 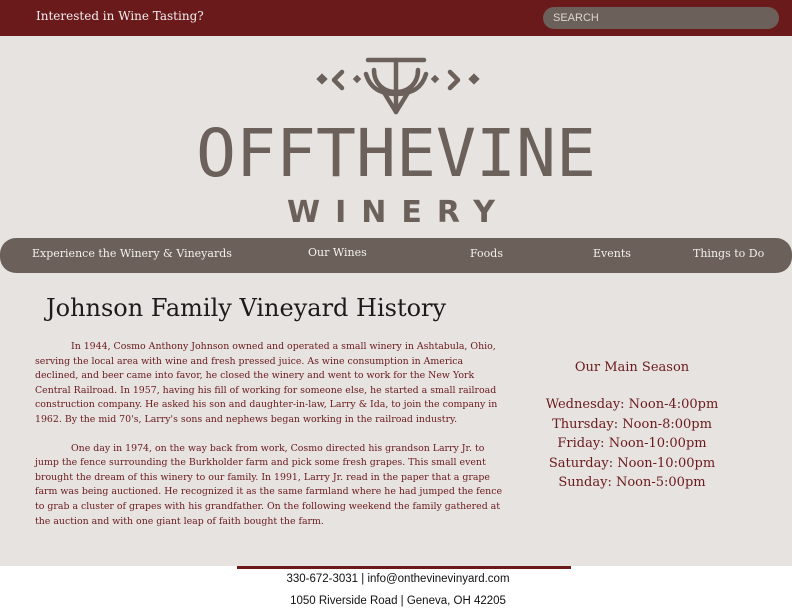 I want to click on hours-line: Thursday: Noon-8:00pm, so click(x=632, y=424).